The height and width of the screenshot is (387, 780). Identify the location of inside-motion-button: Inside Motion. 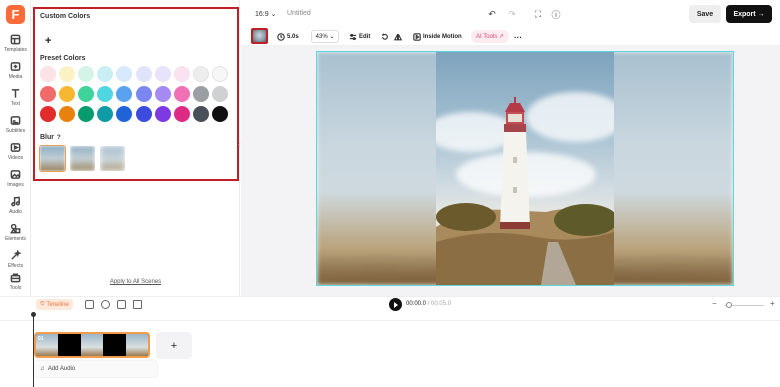
(437, 37).